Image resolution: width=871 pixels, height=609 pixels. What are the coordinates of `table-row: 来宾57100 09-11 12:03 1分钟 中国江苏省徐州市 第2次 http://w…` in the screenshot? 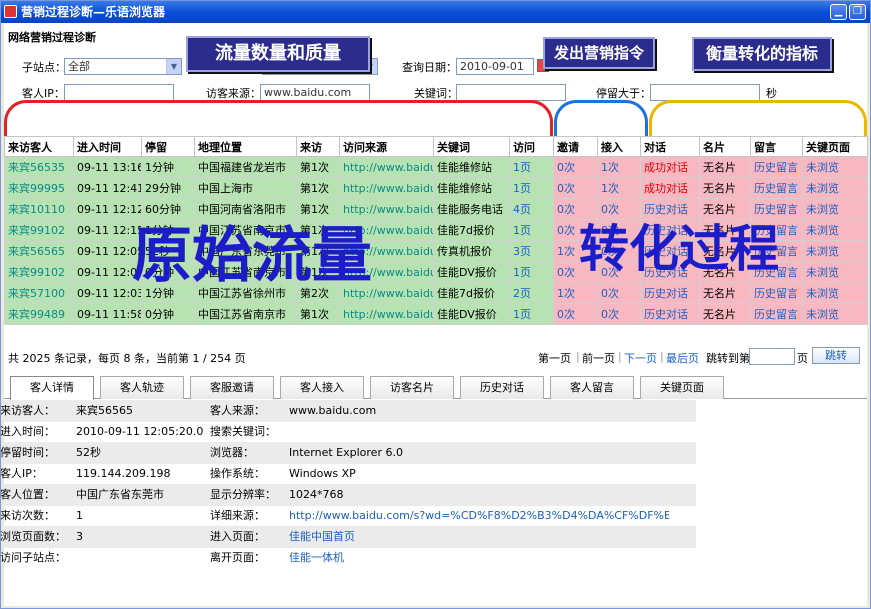 It's located at (436, 293).